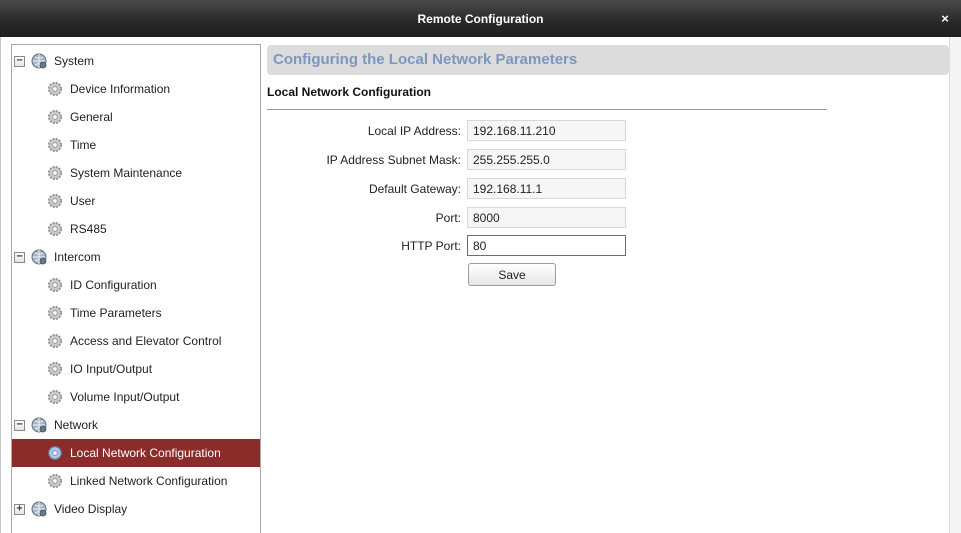  I want to click on tree-item-label: Device Information, so click(120, 89).